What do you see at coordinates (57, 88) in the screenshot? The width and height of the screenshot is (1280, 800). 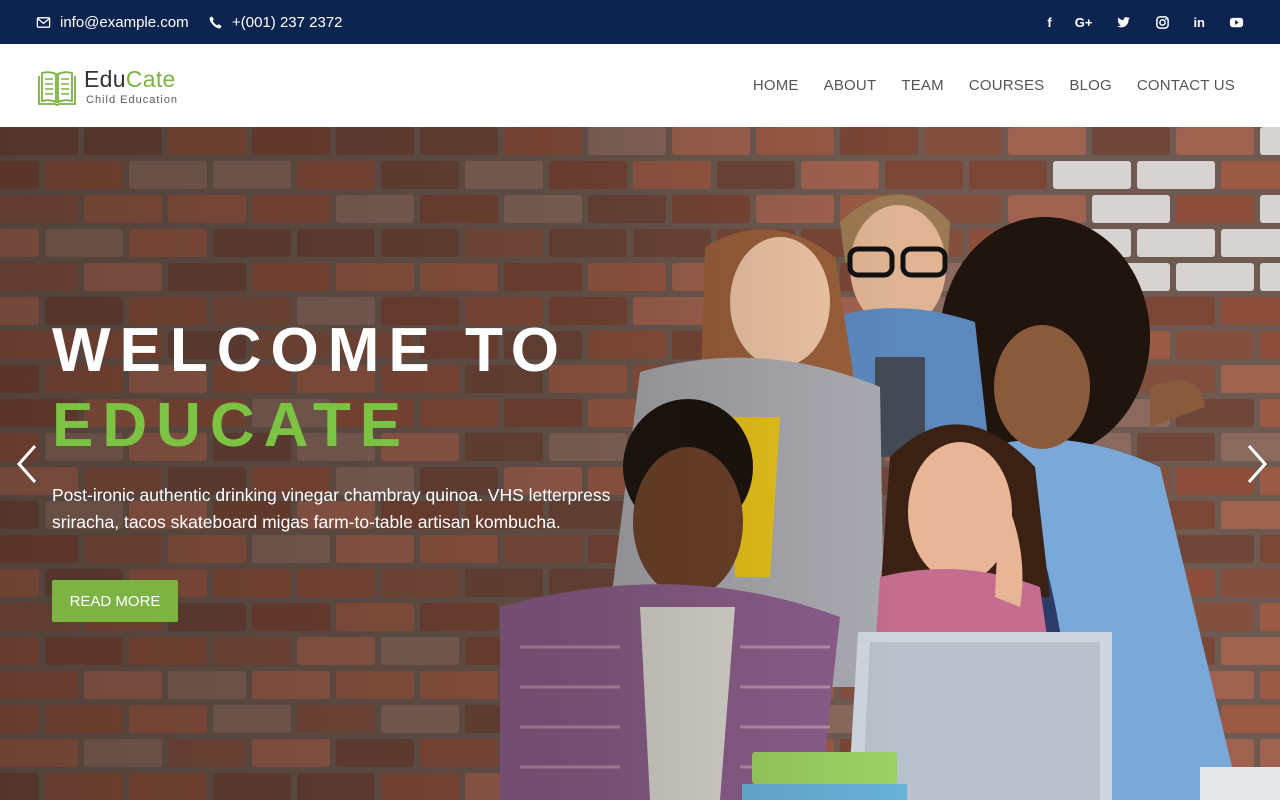 I see `book-logo-icon` at bounding box center [57, 88].